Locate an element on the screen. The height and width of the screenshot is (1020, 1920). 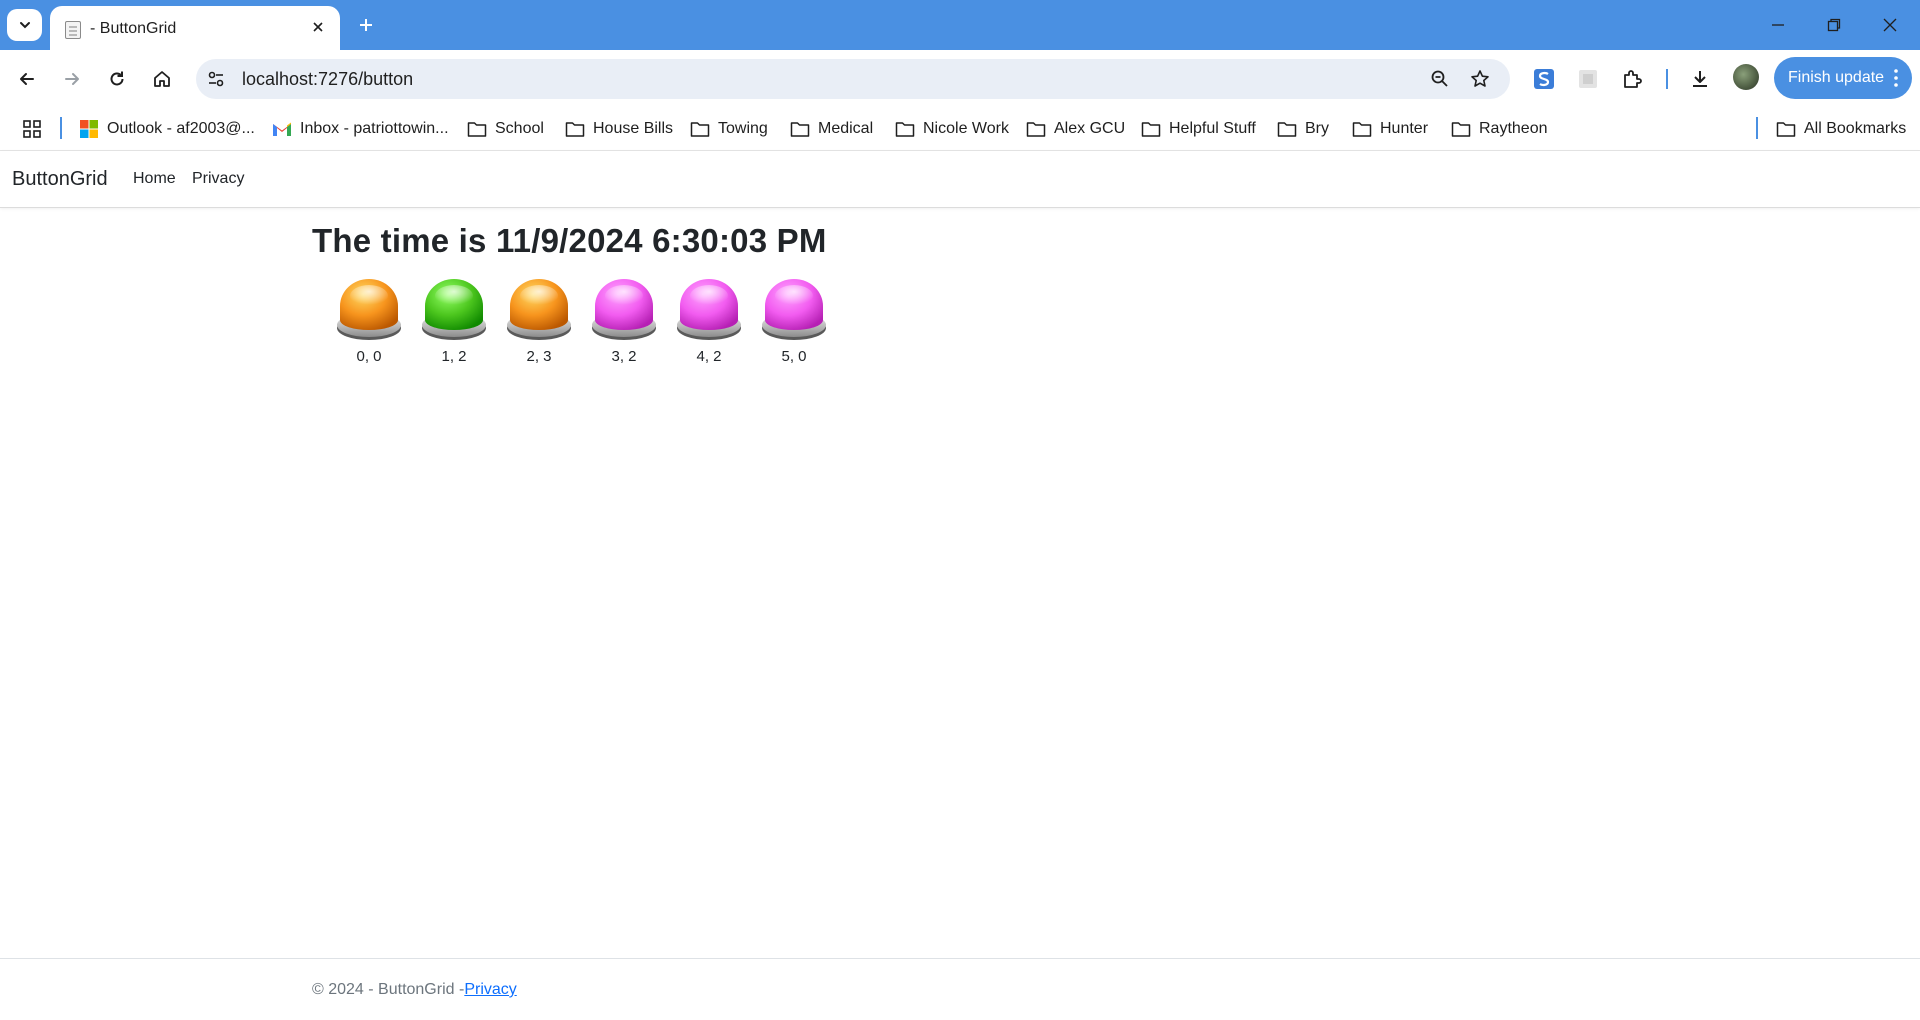
extension-s-icon is located at coordinates (1544, 79).